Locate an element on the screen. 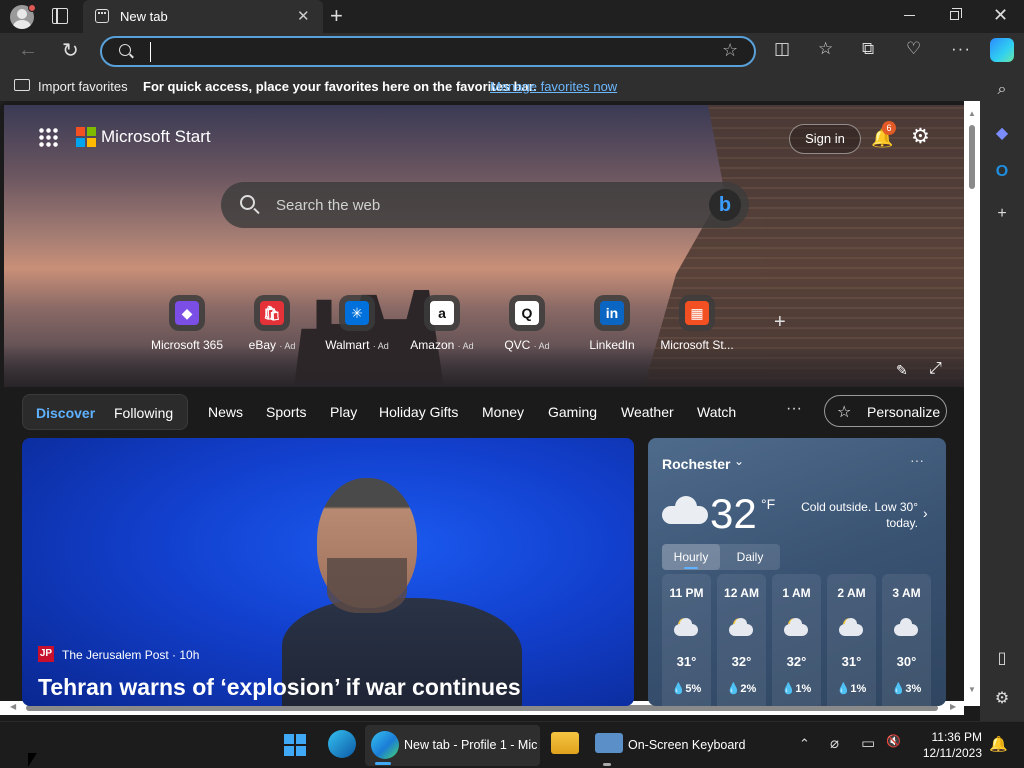 The image size is (1024, 768). quicklink-tile: 🛍 is located at coordinates (272, 313).